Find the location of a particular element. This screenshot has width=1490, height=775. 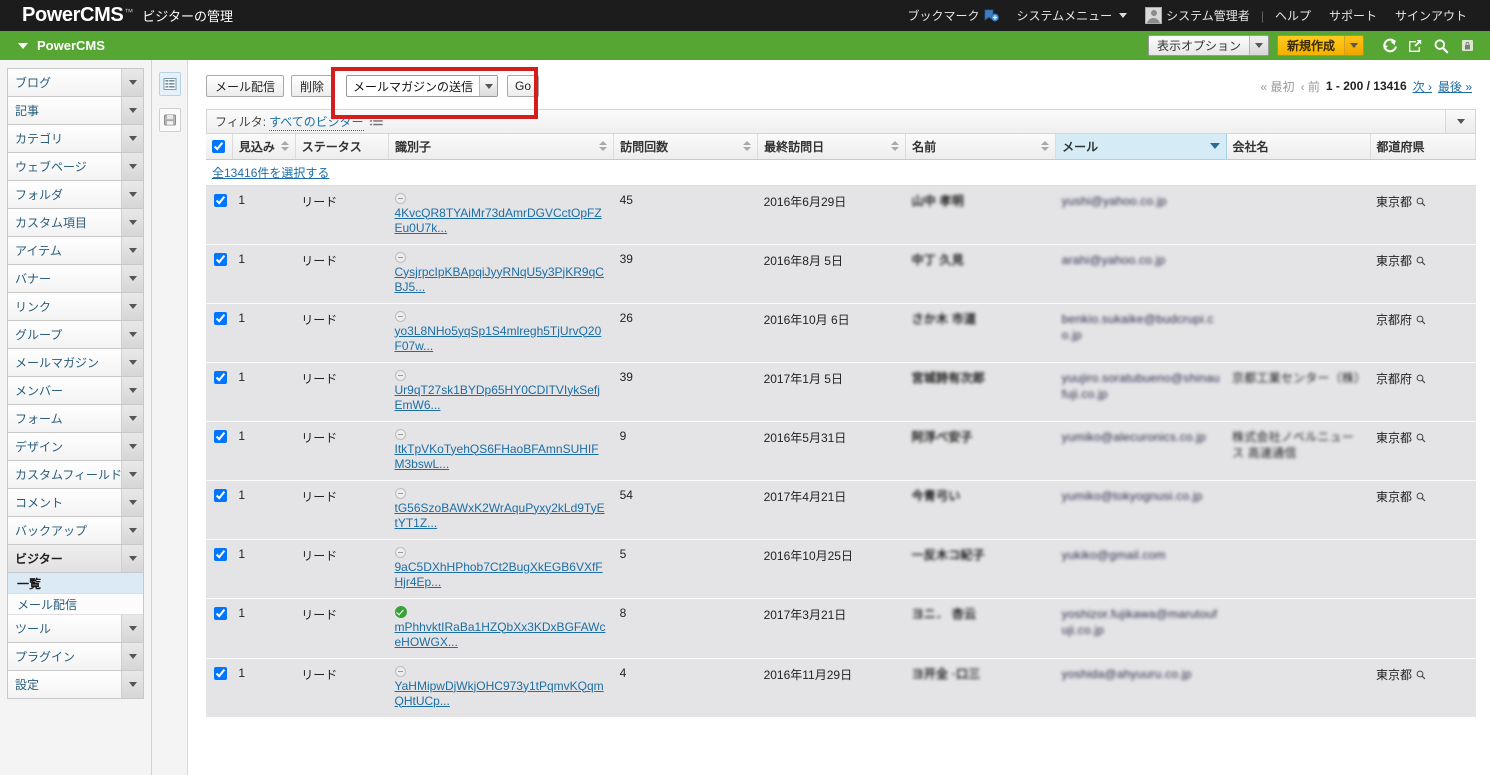

column-header-pref: 都道府県 is located at coordinates (1423, 147).